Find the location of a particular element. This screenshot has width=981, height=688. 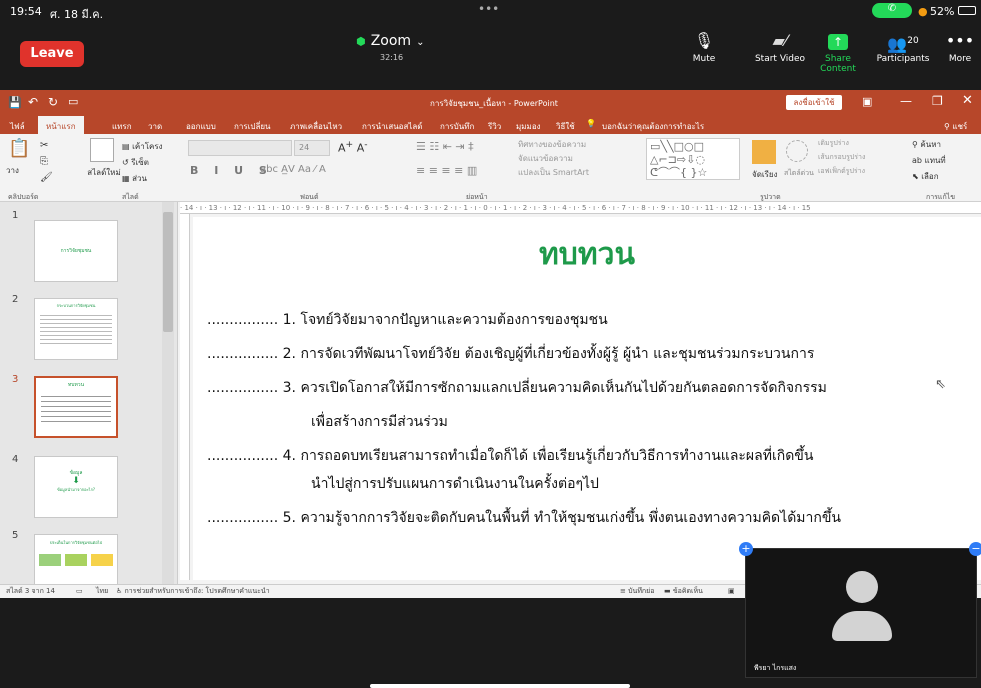

tab-design: ออกแบบ is located at coordinates (201, 126).